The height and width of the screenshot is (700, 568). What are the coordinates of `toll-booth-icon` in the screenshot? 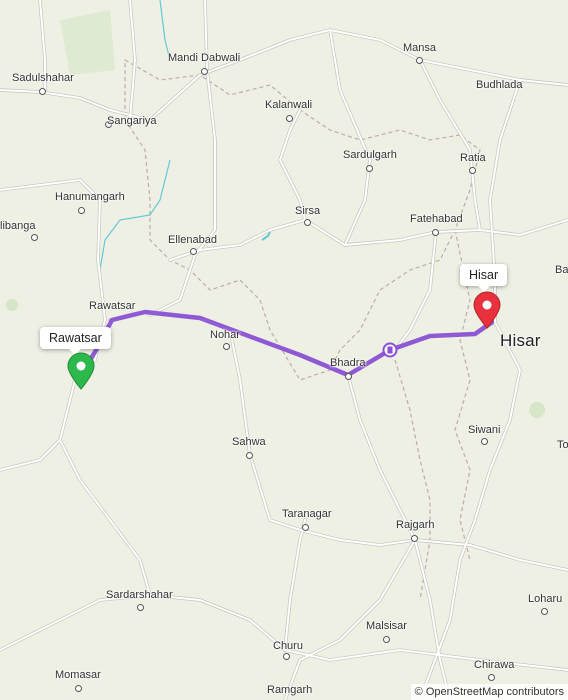 It's located at (390, 350).